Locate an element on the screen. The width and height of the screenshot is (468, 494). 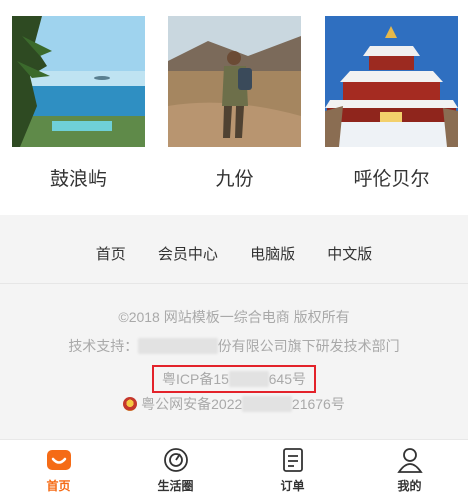
tech-support-line: 技术支持：████████份有限公司旗下研发技术部门 is located at coordinates (234, 346).